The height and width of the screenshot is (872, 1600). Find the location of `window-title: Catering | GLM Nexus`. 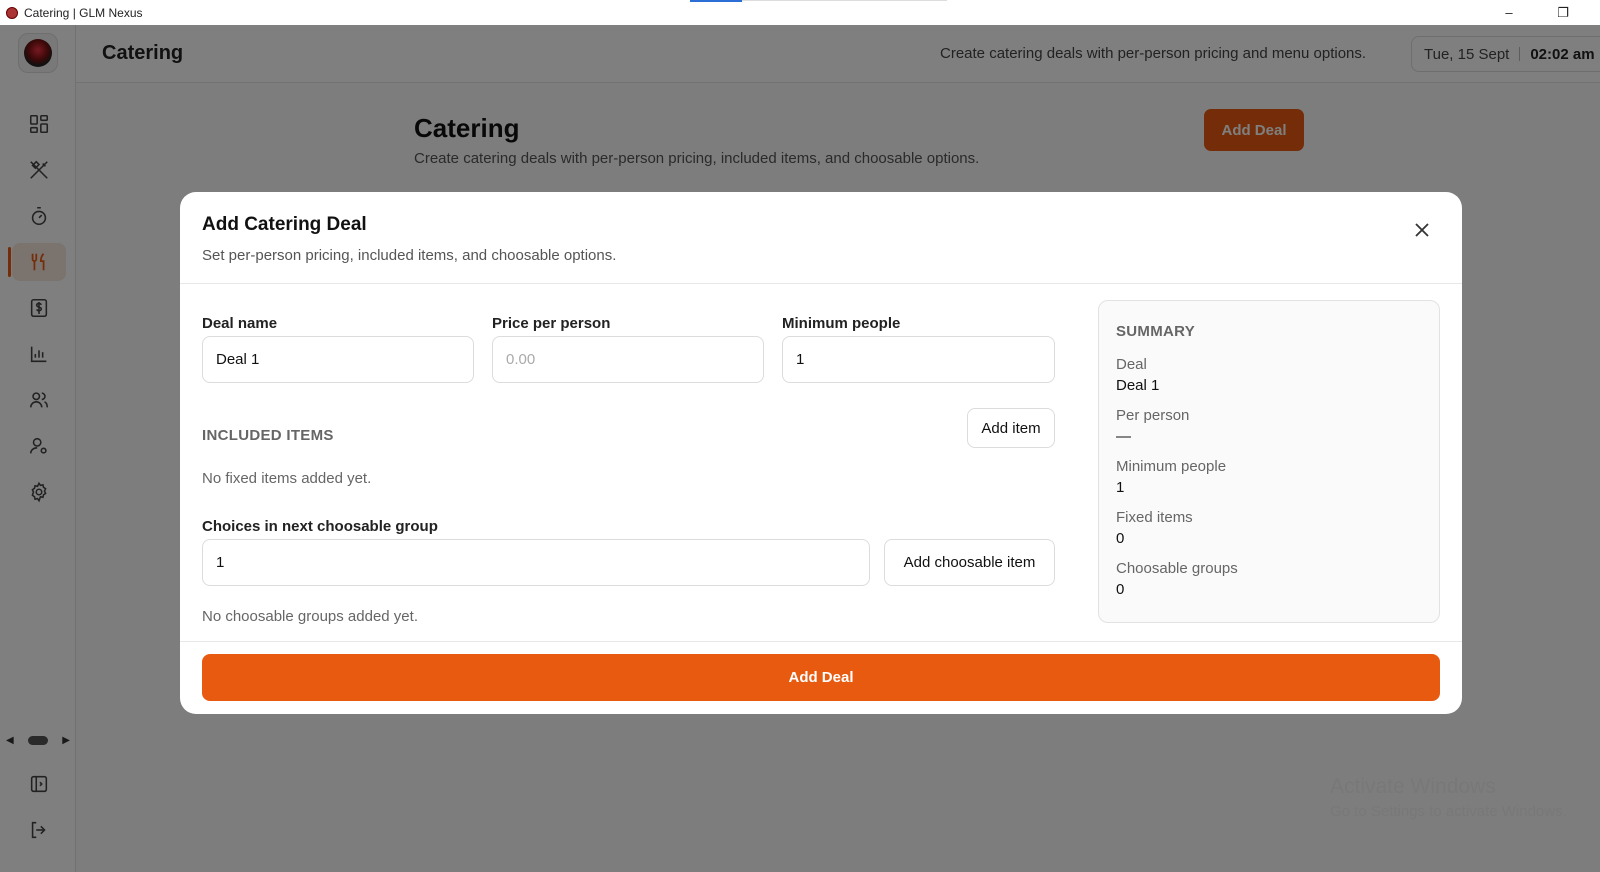

window-title: Catering | GLM Nexus is located at coordinates (83, 12).